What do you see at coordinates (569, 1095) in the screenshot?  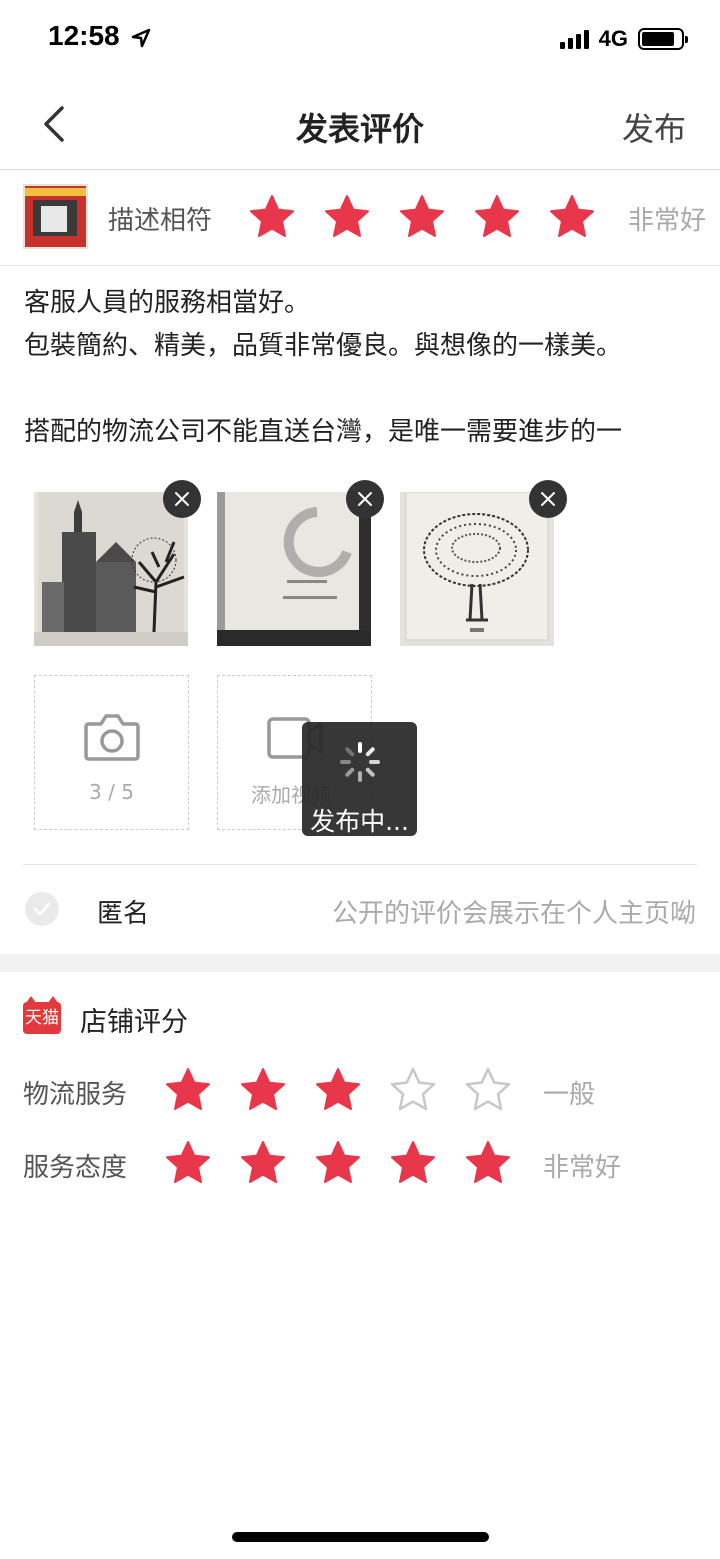 I see `logistics-rating-text: 一般` at bounding box center [569, 1095].